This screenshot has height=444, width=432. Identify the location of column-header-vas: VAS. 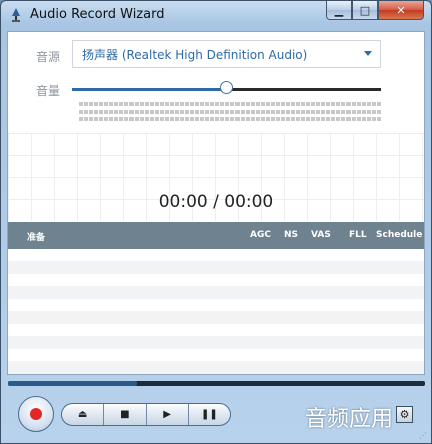
(321, 235).